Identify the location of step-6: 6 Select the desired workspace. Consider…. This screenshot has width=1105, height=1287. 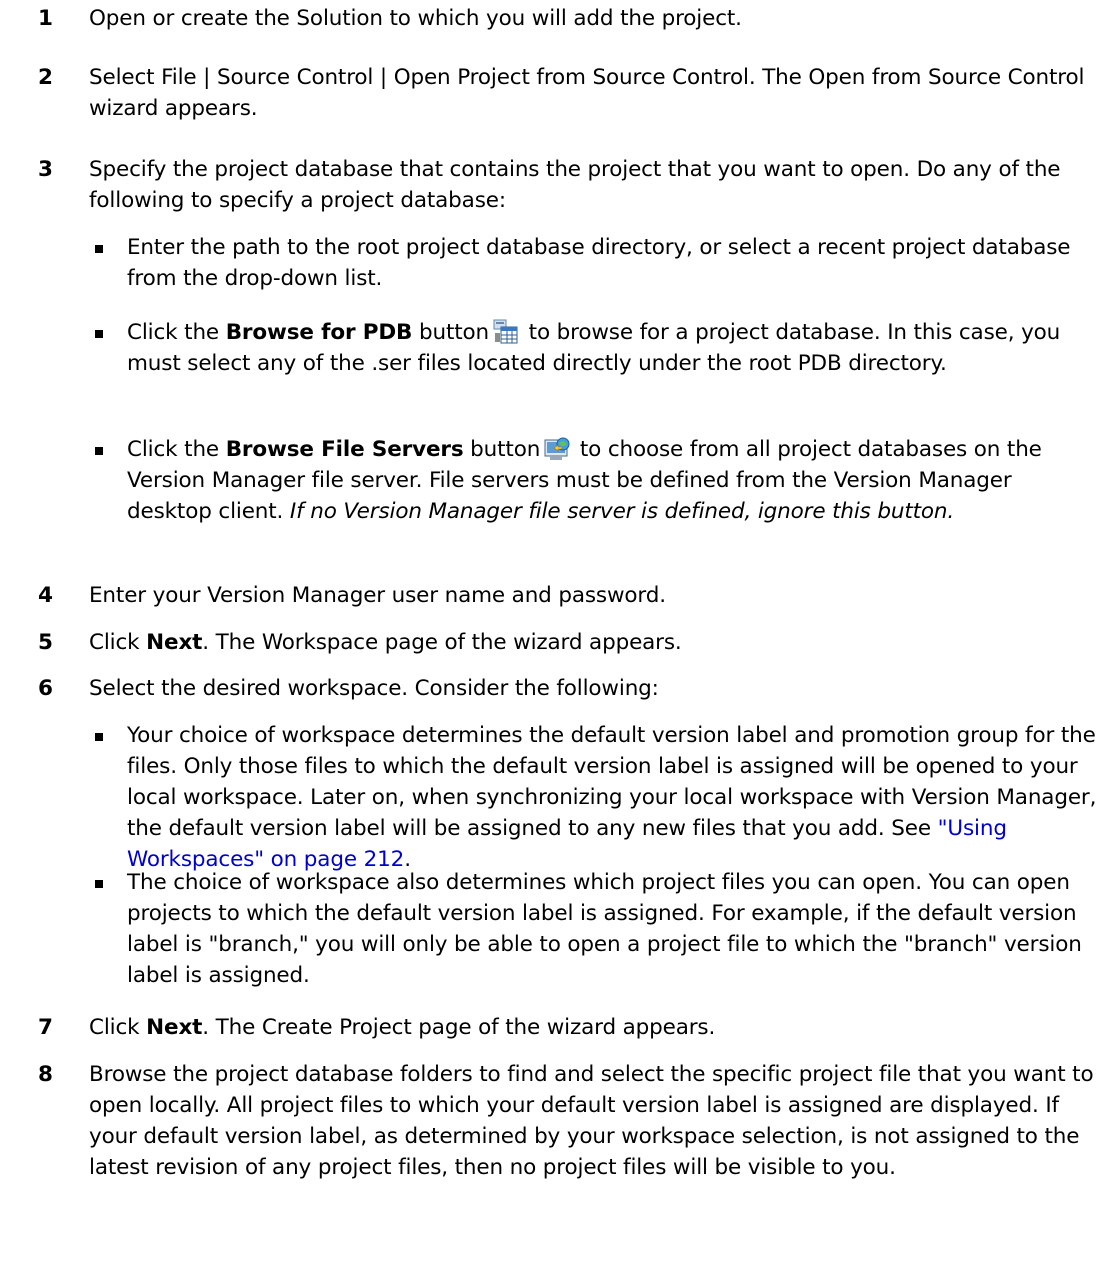
(569, 688).